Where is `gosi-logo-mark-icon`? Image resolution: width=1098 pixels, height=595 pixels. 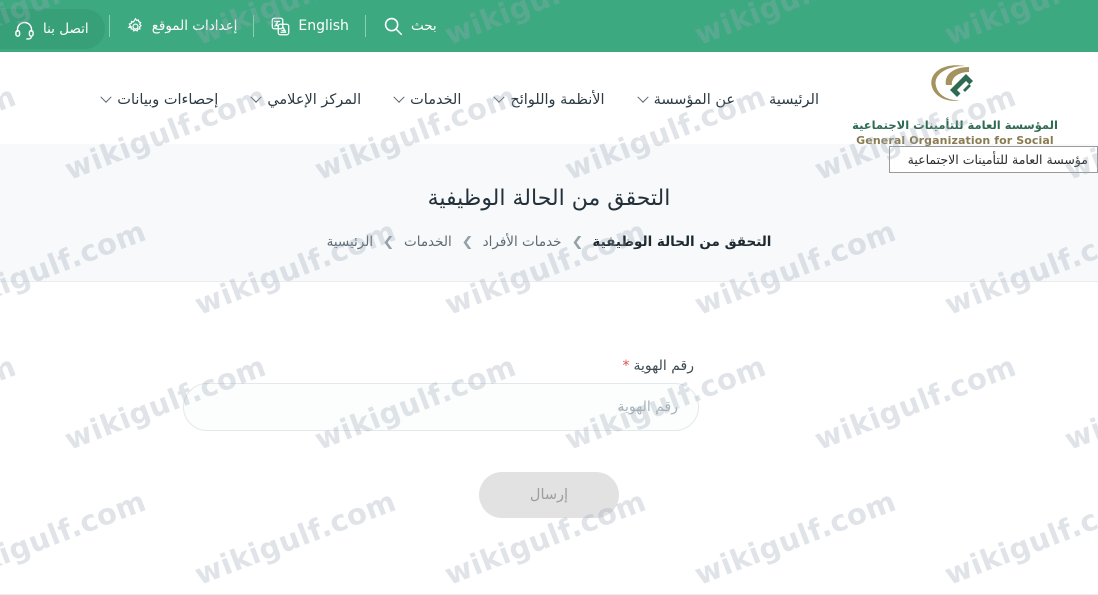
gosi-logo-mark-icon is located at coordinates (955, 88).